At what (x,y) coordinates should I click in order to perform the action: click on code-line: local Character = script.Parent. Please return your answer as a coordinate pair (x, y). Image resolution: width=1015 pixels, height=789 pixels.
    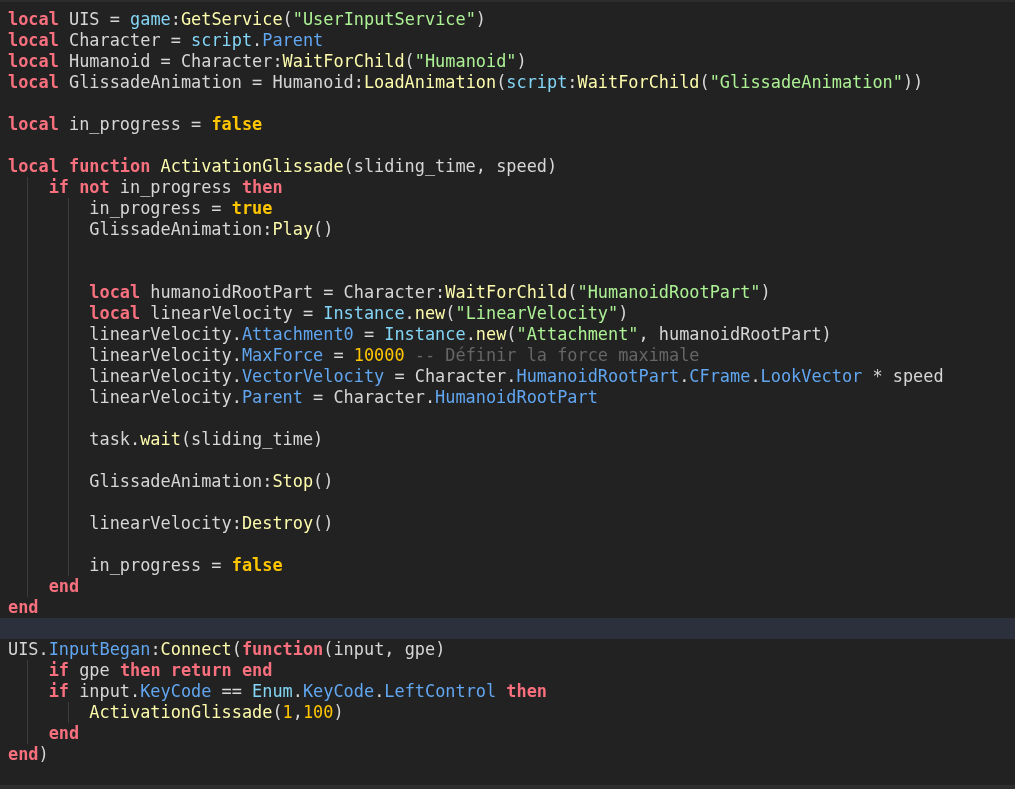
    Looking at the image, I should click on (166, 40).